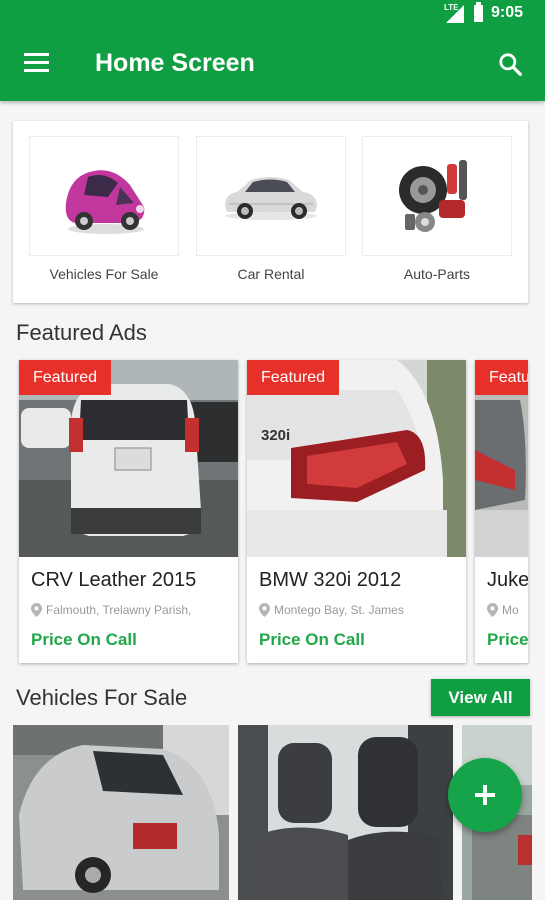  I want to click on vehicles-for-sale-heading: Vehicles For Sale, so click(102, 697).